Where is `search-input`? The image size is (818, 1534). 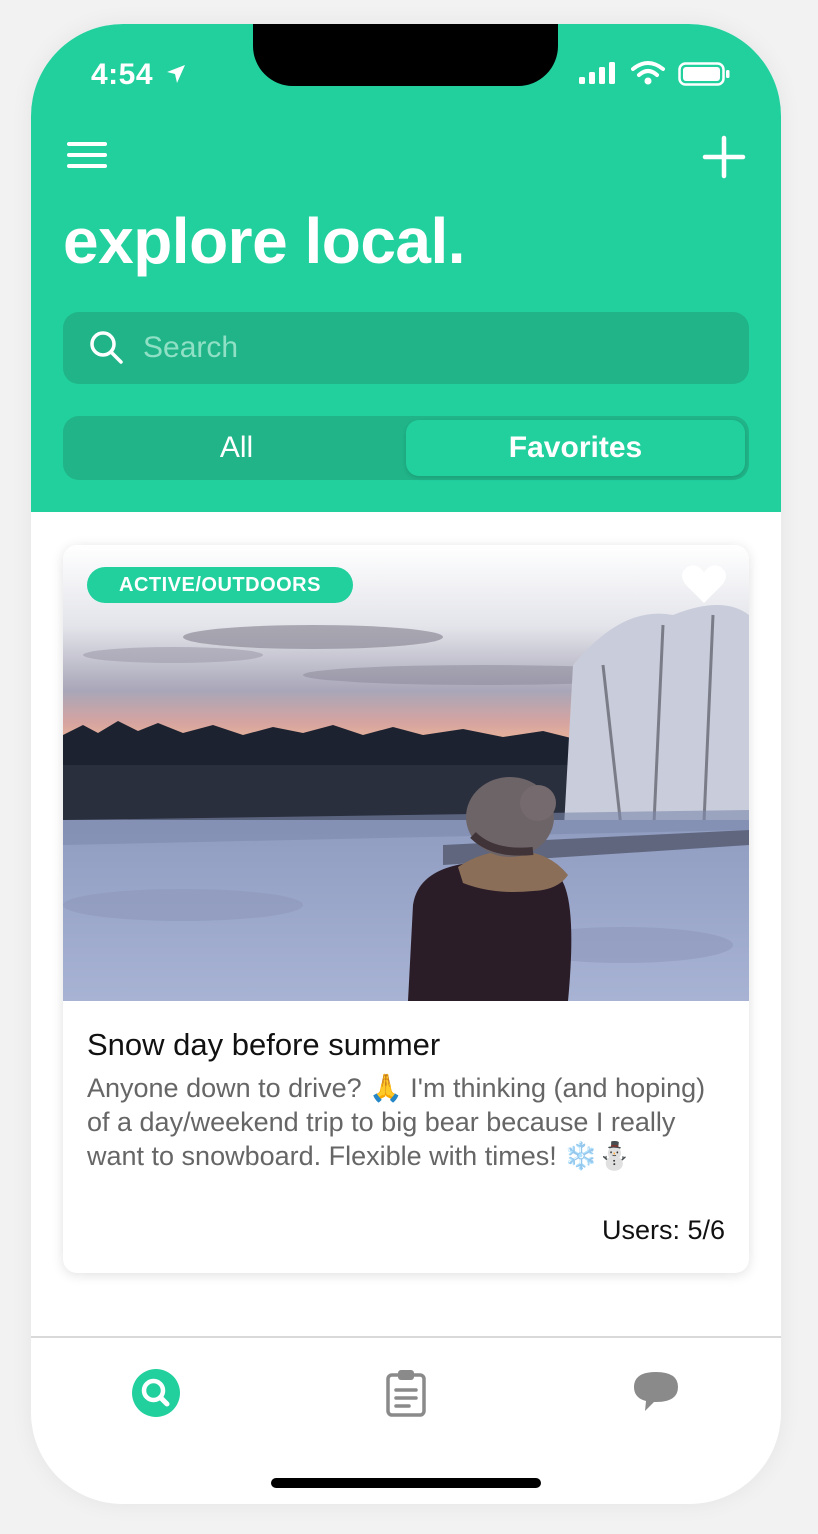 search-input is located at coordinates (433, 348).